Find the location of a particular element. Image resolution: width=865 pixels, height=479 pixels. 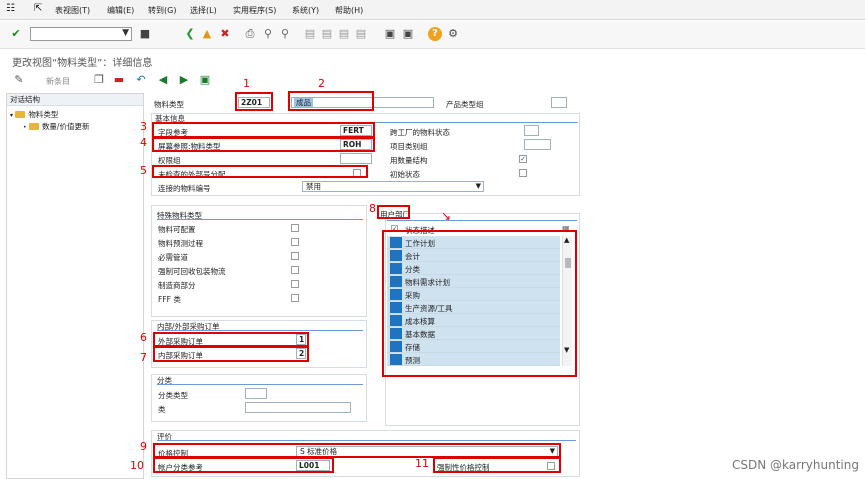

page-title: 更改视图“物料类型”：详细信息 is located at coordinates (82, 63).